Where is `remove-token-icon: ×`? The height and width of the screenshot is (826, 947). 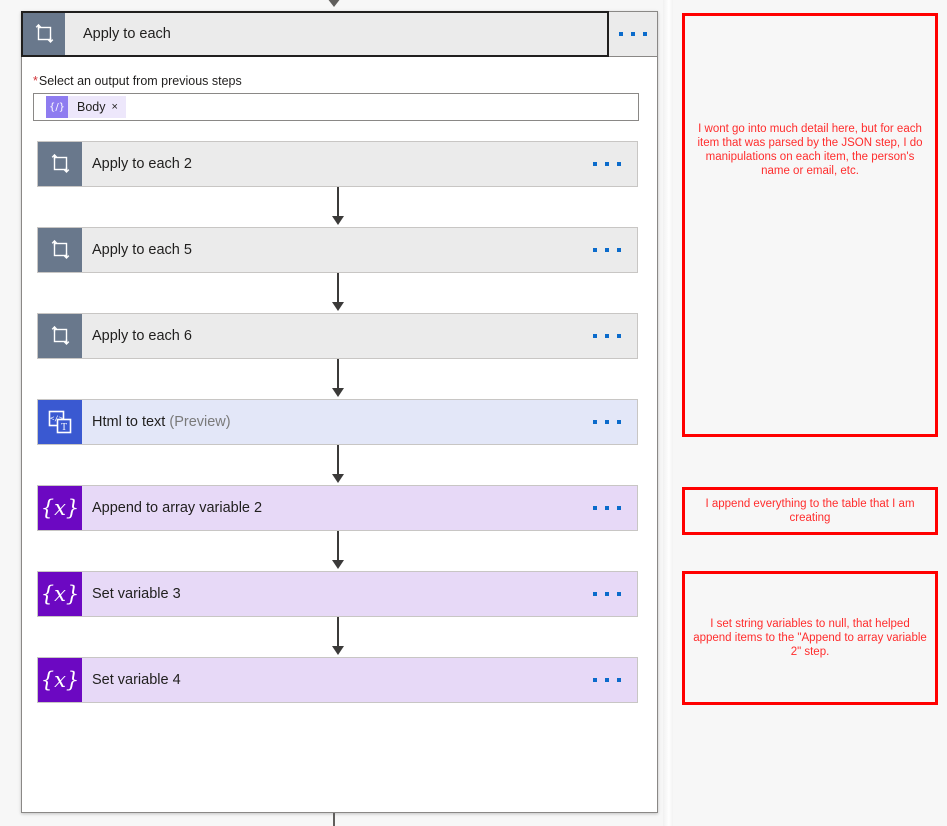 remove-token-icon: × is located at coordinates (119, 107).